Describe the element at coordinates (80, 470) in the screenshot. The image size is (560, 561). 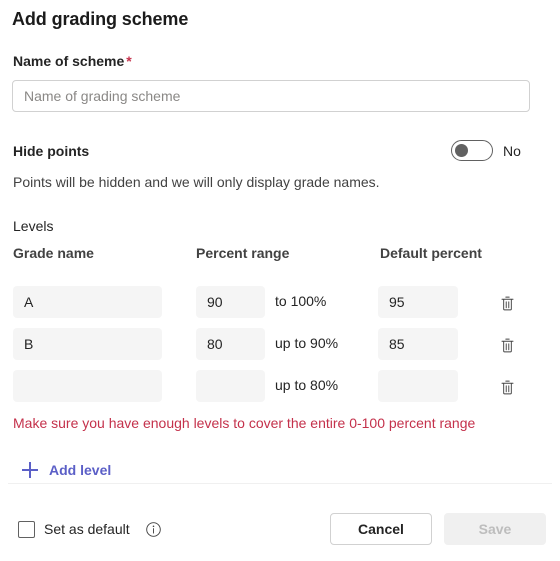
I see `add-level-label: Add level` at that location.